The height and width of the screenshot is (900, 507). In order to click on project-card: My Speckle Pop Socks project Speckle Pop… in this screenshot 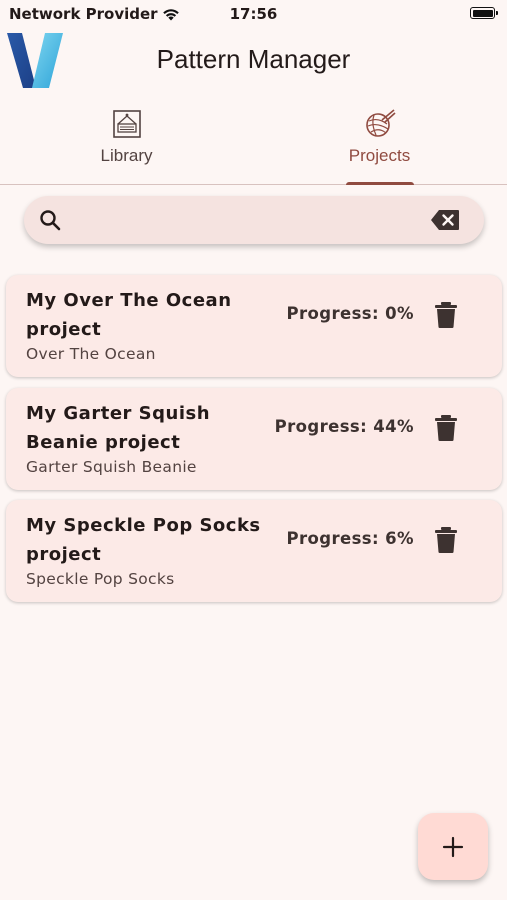, I will do `click(254, 551)`.